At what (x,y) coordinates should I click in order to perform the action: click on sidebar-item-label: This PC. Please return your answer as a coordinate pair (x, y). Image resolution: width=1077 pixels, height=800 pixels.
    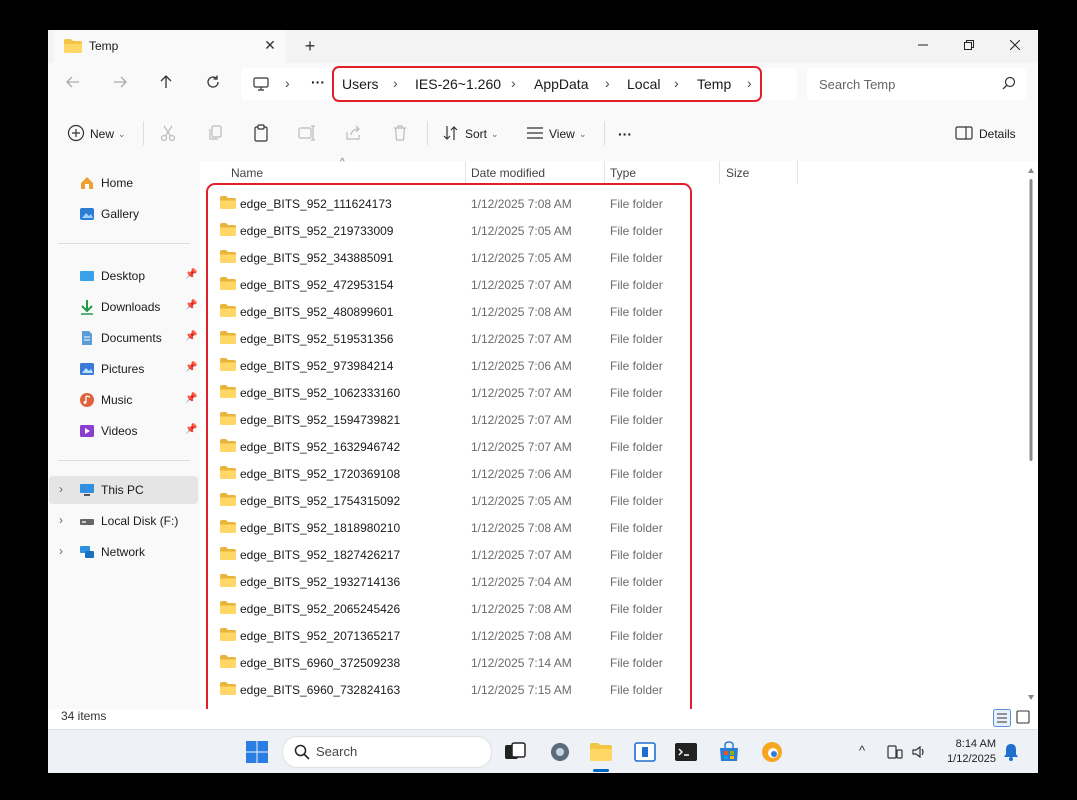
    Looking at the image, I should click on (122, 490).